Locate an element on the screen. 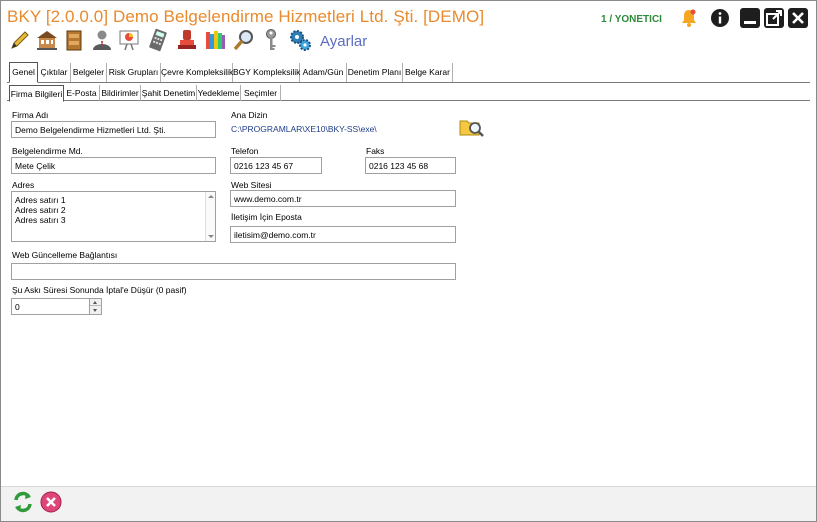 The width and height of the screenshot is (817, 522). tab-e-posta: E-Posta is located at coordinates (82, 93).